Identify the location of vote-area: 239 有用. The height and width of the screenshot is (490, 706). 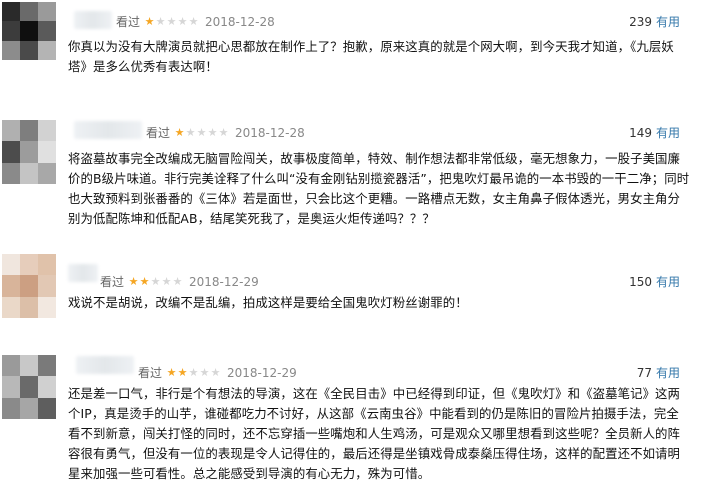
(654, 21).